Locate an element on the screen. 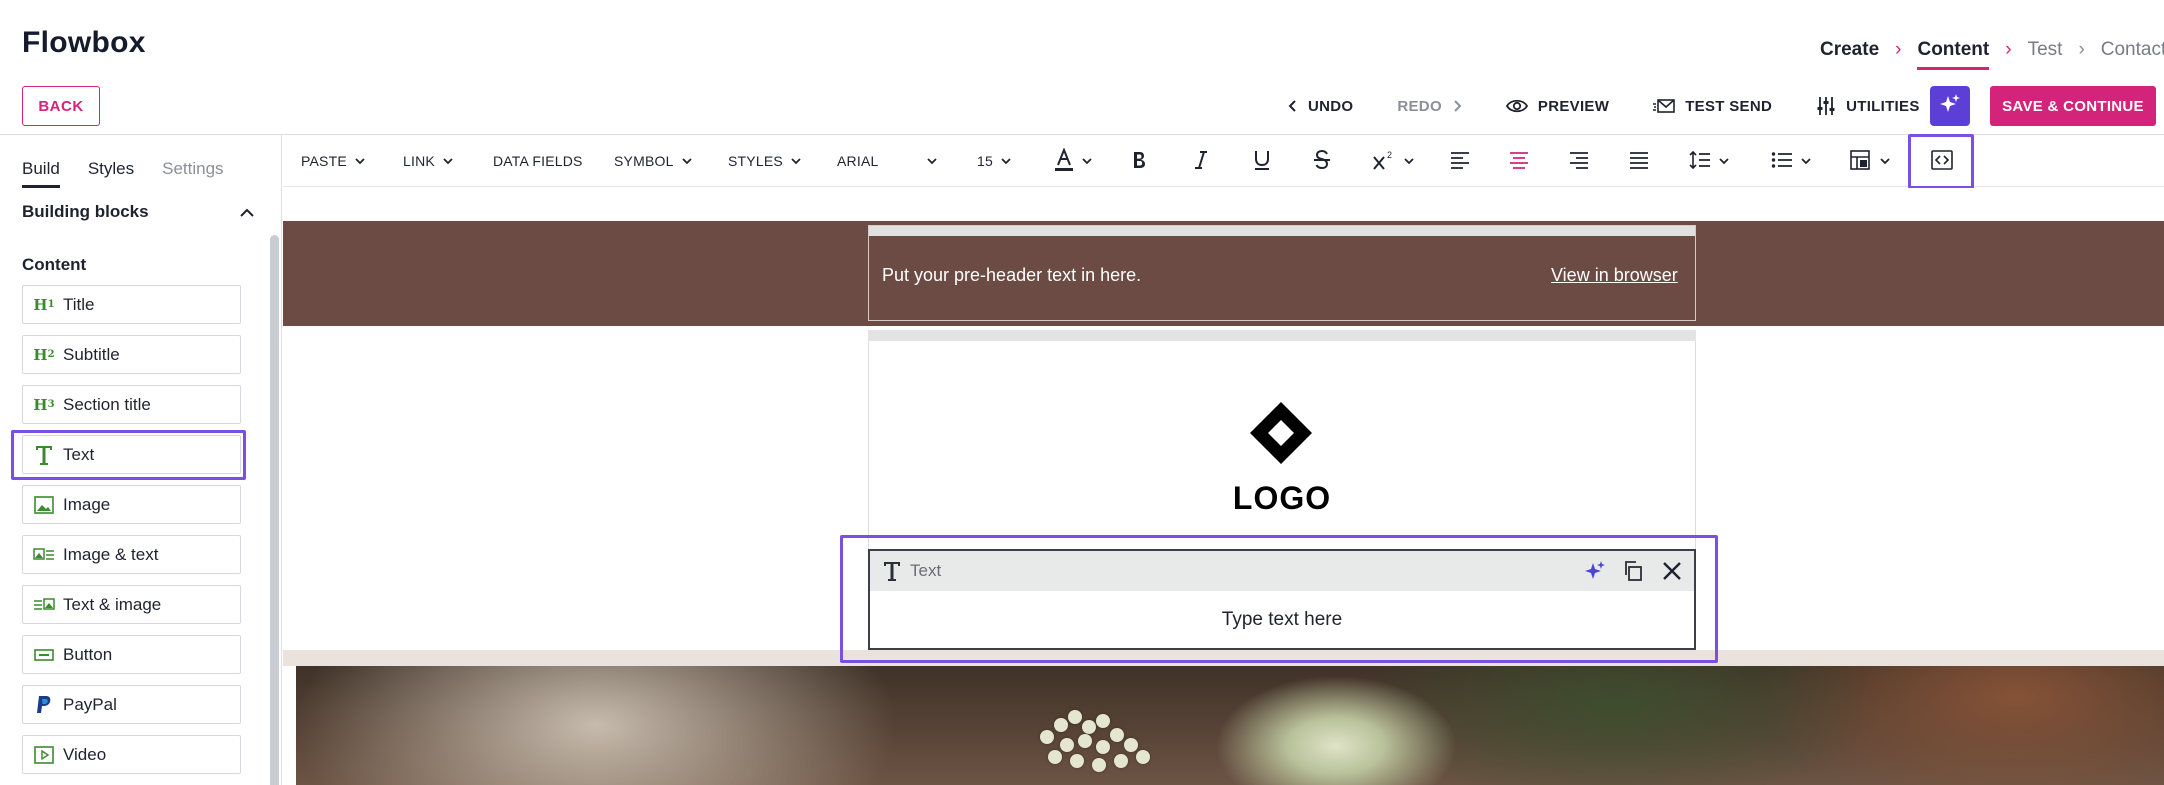 The image size is (2164, 785). italic-icon is located at coordinates (1201, 161).